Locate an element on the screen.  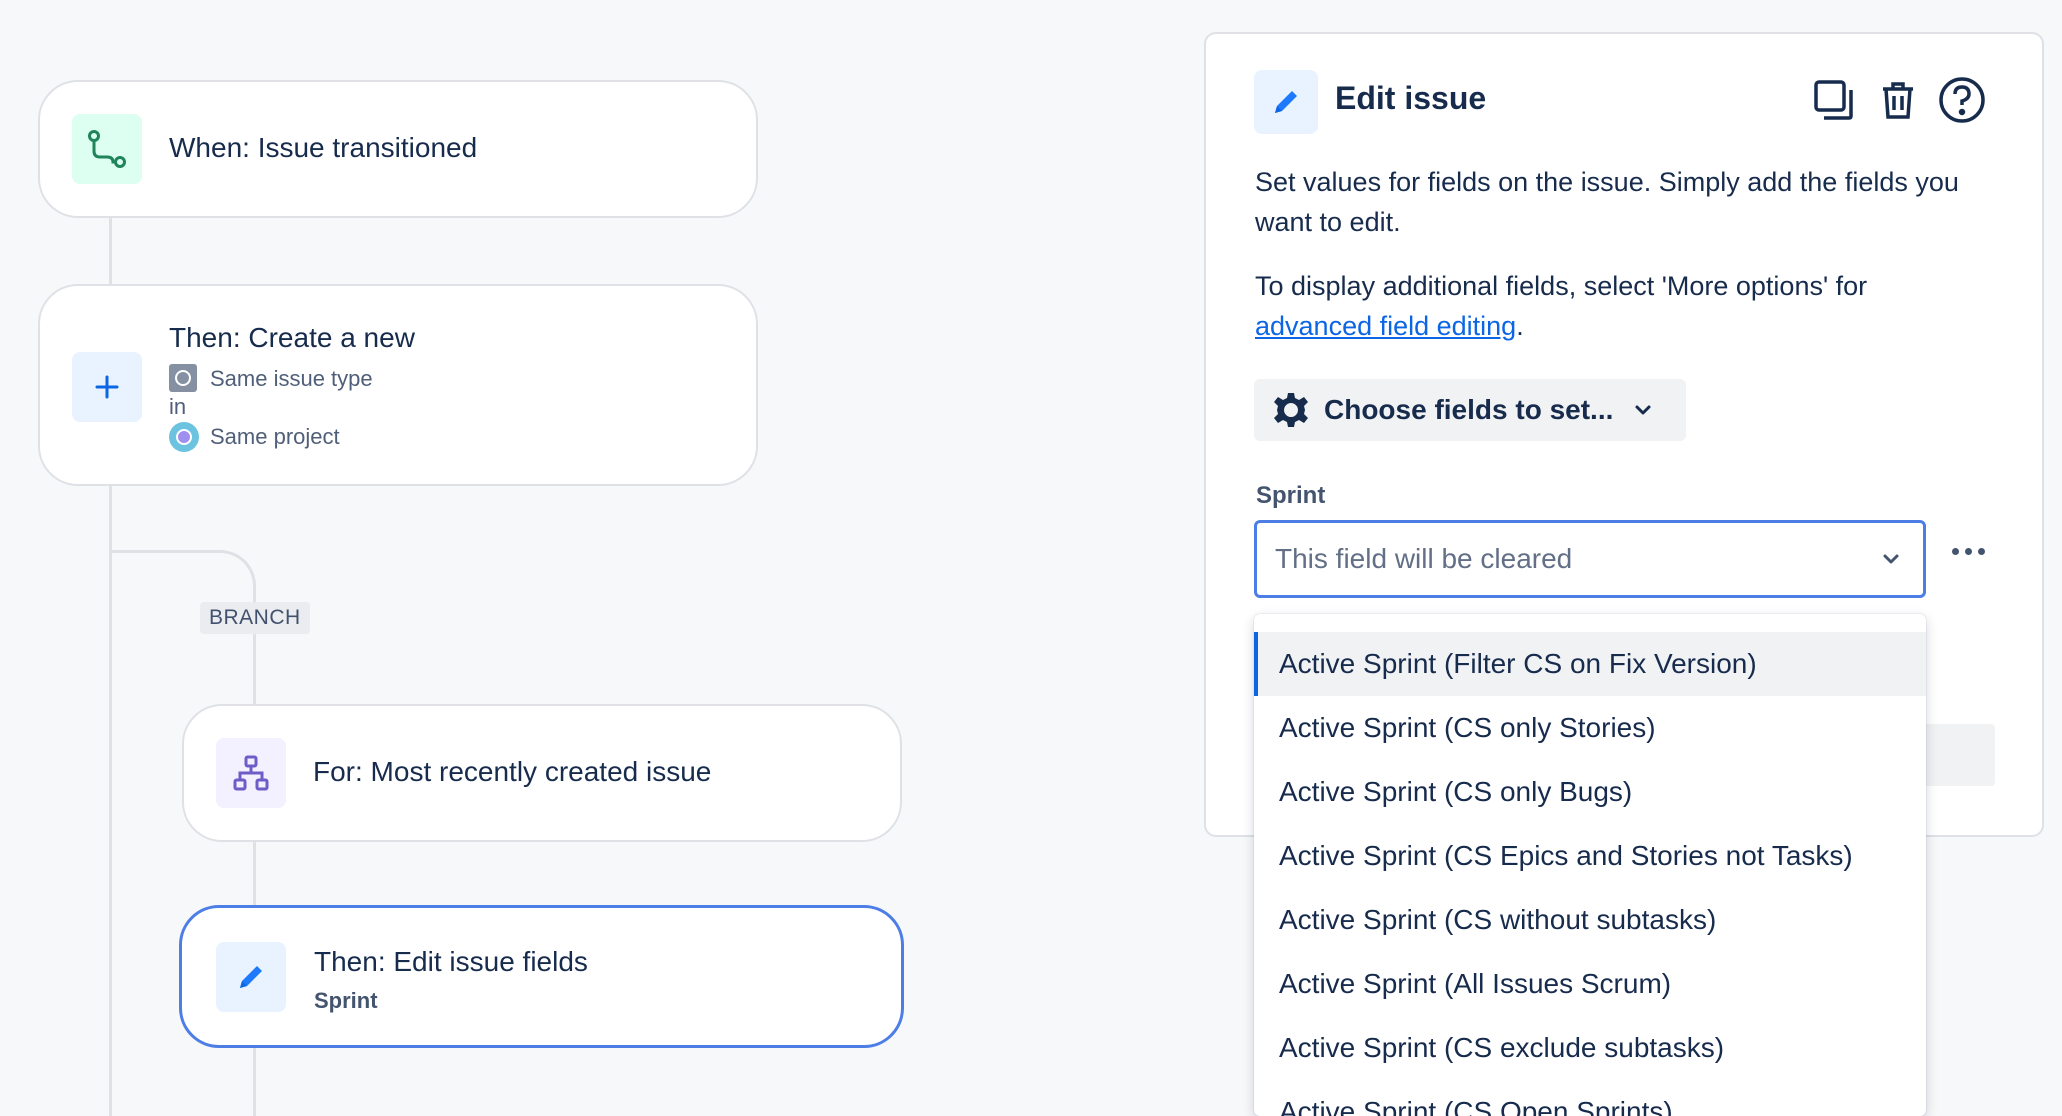
sprint-field-label: Sprint is located at coordinates (1291, 495).